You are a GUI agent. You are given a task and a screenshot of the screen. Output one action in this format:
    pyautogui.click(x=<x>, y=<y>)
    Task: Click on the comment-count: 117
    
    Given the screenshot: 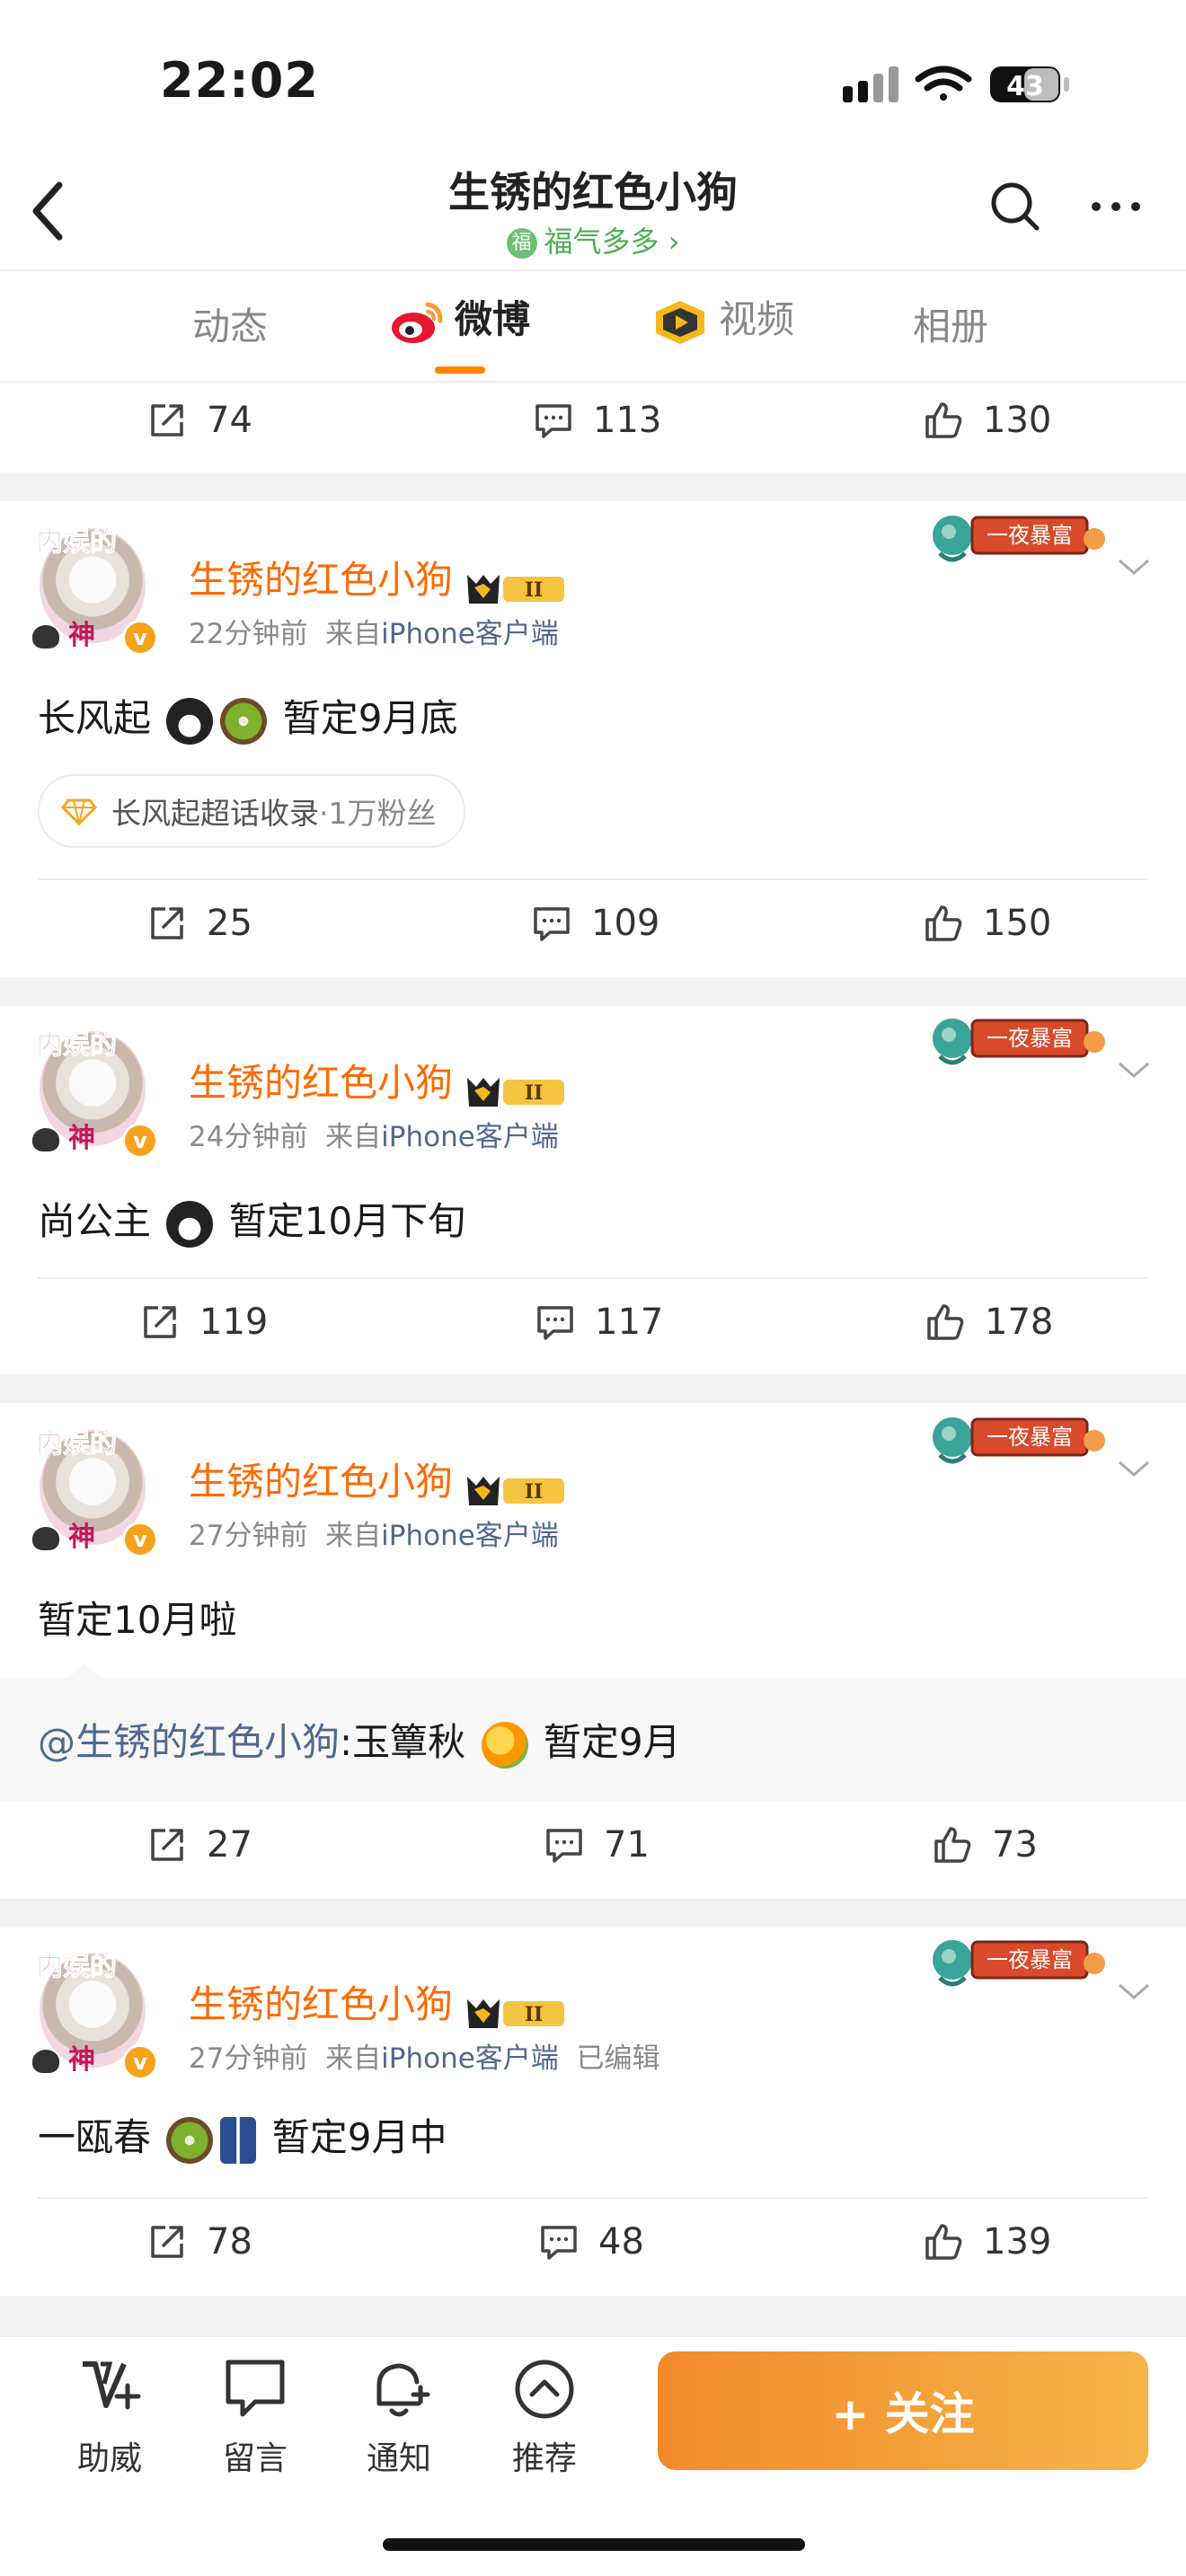 What is the action you would take?
    pyautogui.click(x=629, y=1322)
    